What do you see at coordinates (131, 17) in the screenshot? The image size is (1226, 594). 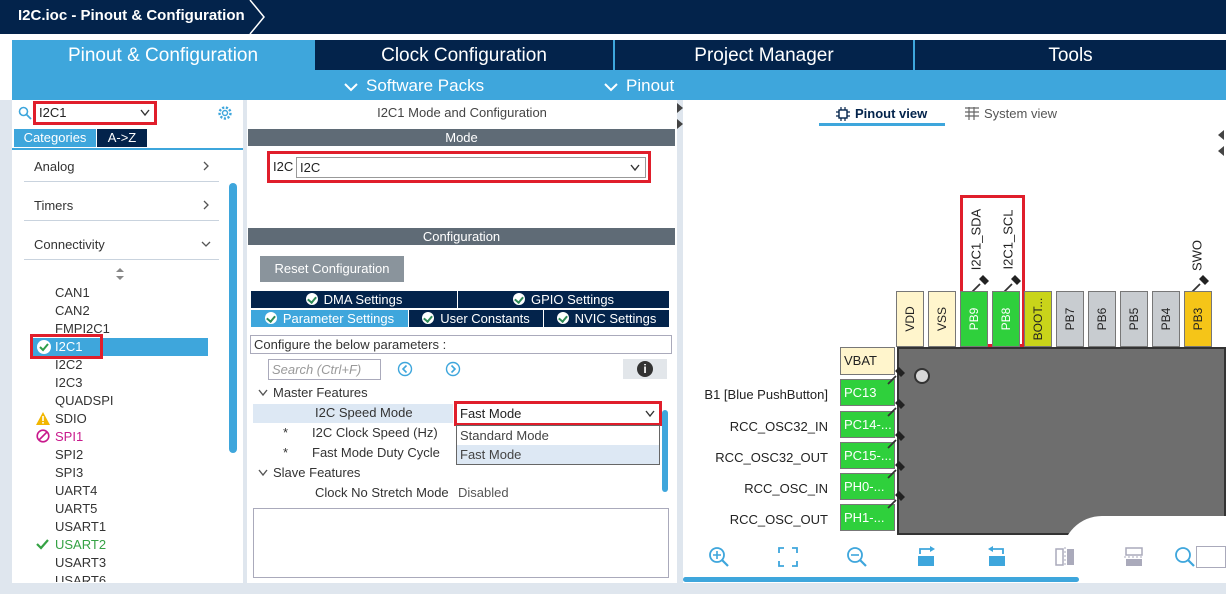 I see `breadcrumb-title: I2C.ioc - Pinout & Configuration` at bounding box center [131, 17].